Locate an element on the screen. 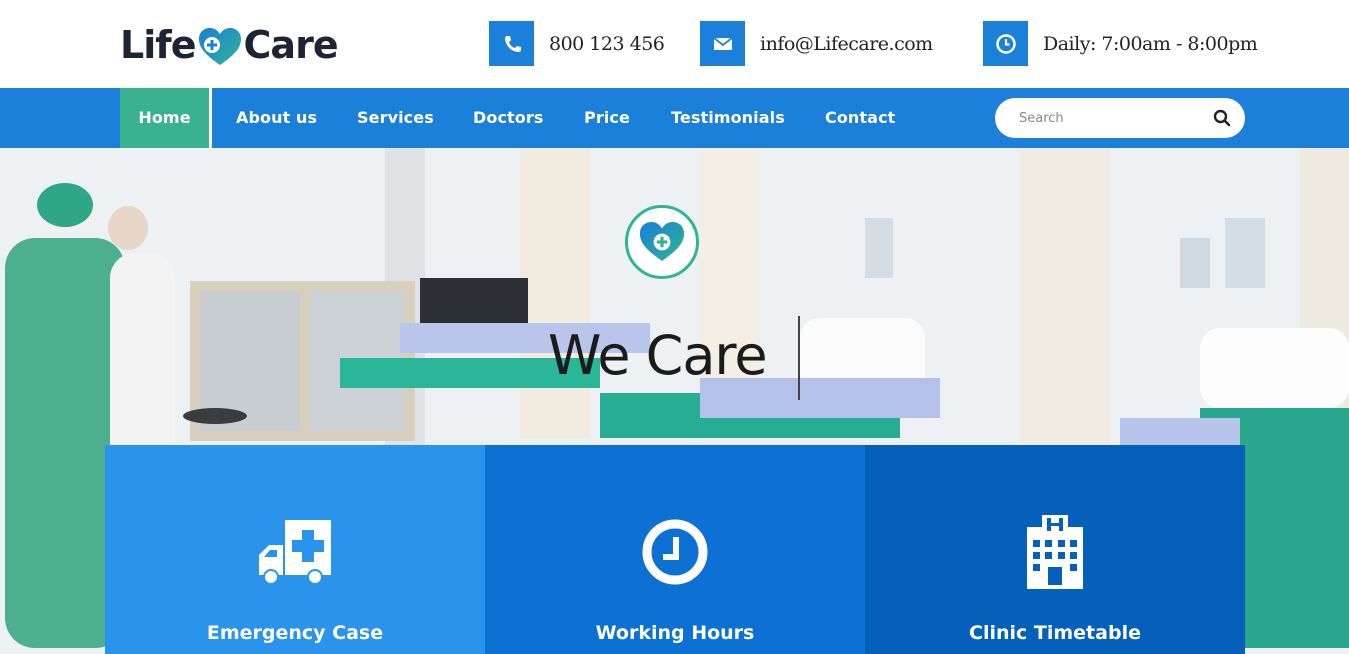  nav-contact: Contact is located at coordinates (860, 118).